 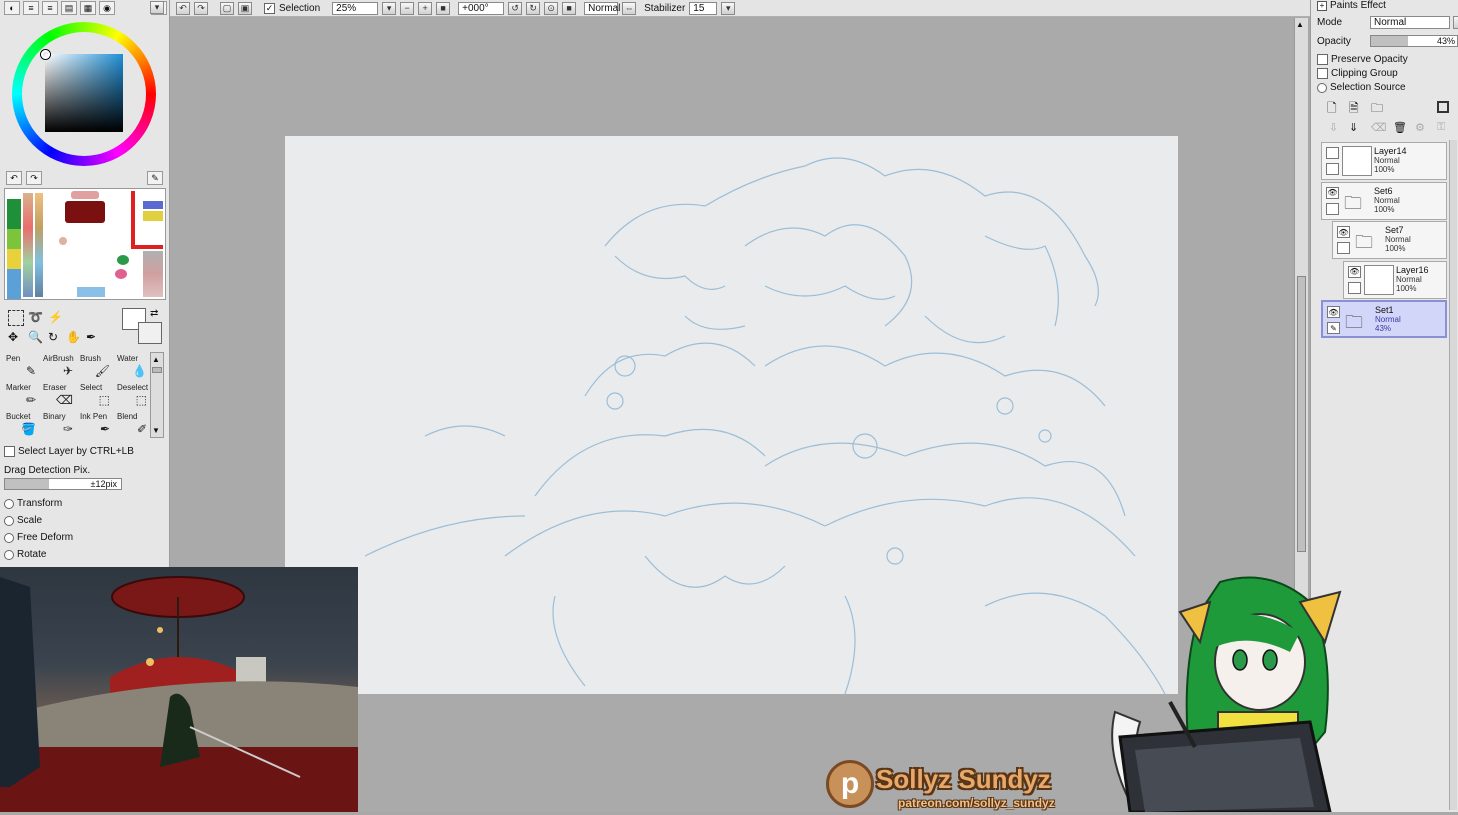 I want to click on edit-pen-icon: ✎, so click(x=1333, y=328).